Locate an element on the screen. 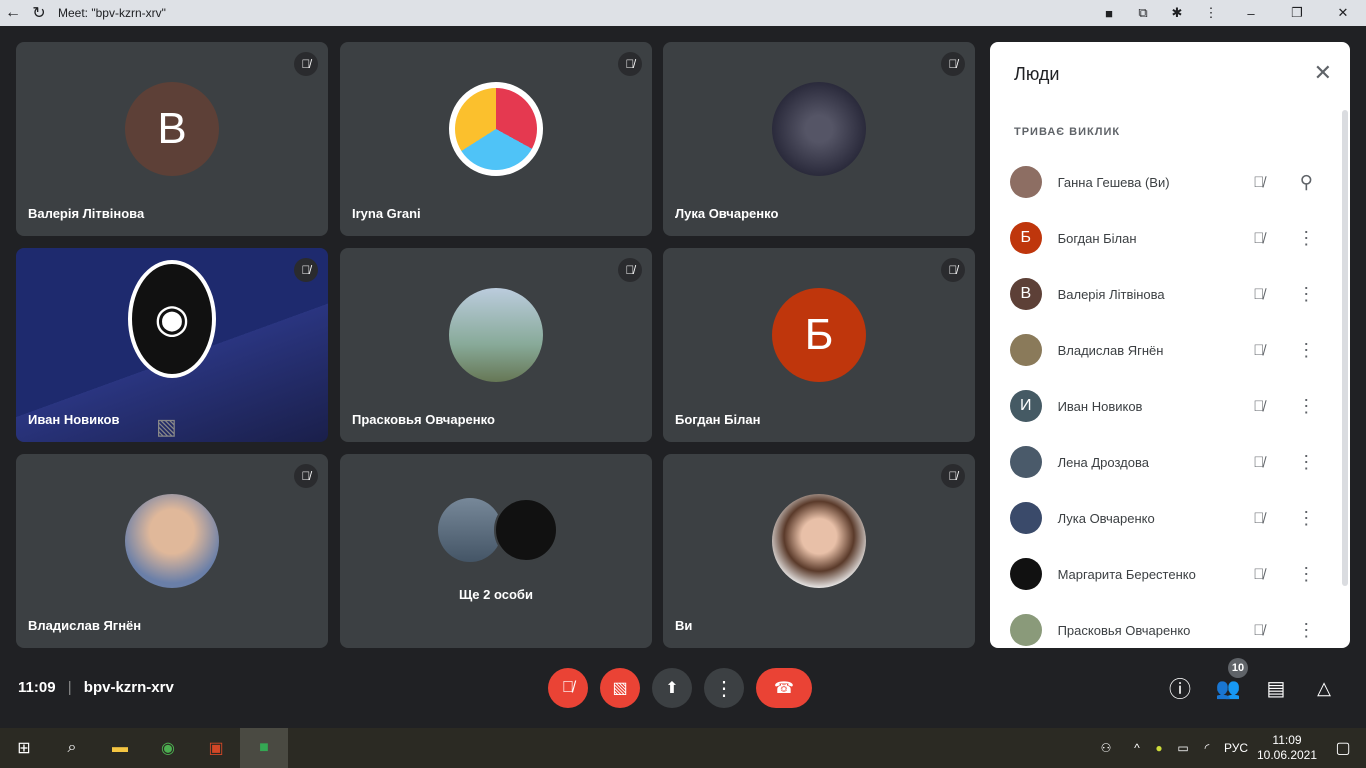  present-button: ⬆ is located at coordinates (672, 688).